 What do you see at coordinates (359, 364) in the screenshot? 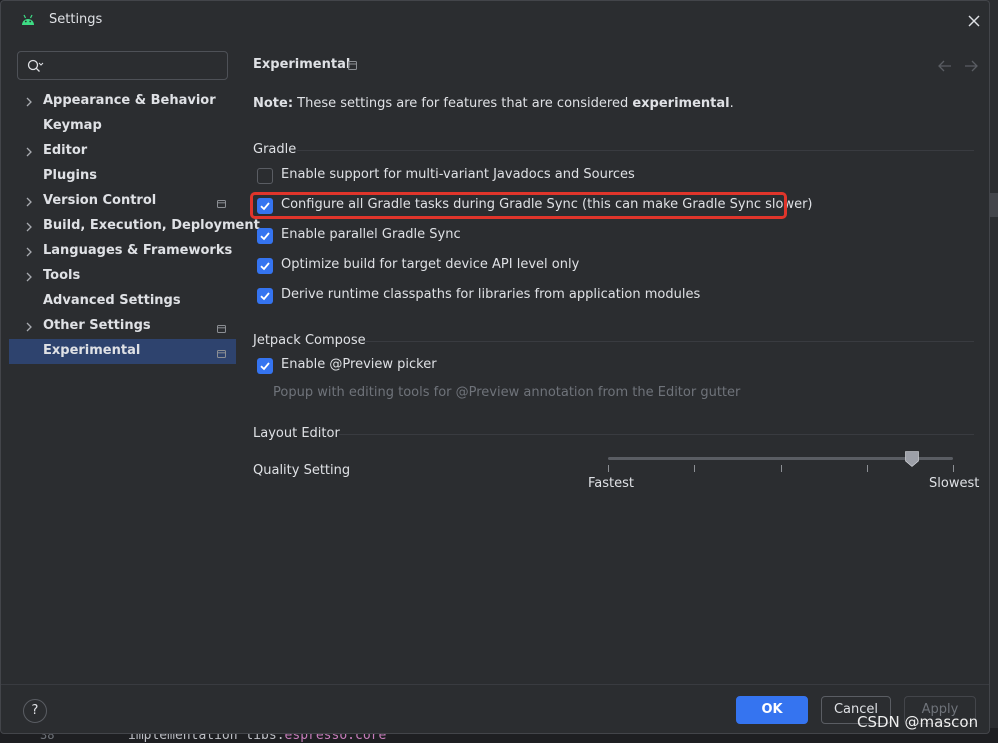
I see `checkbox-label: Enable @Preview picker` at bounding box center [359, 364].